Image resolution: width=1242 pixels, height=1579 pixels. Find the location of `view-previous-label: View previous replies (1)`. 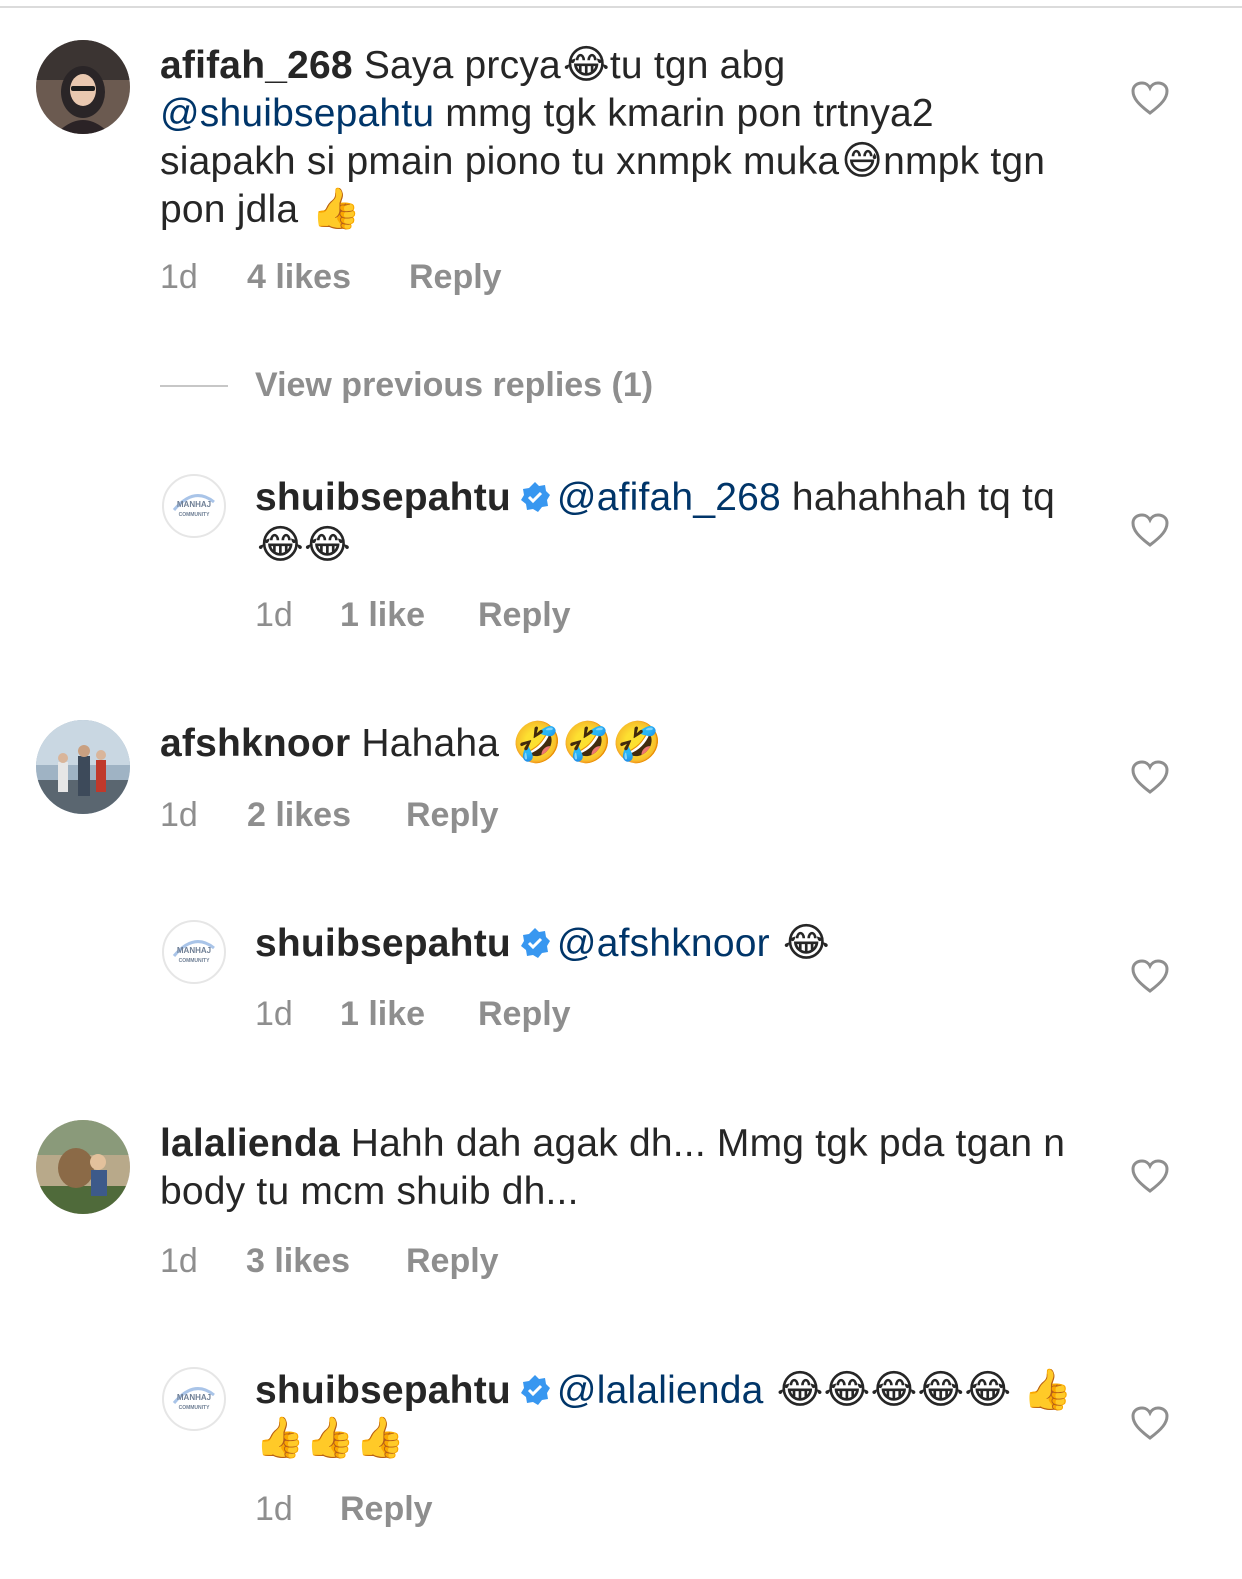

view-previous-label: View previous replies (1) is located at coordinates (454, 385).